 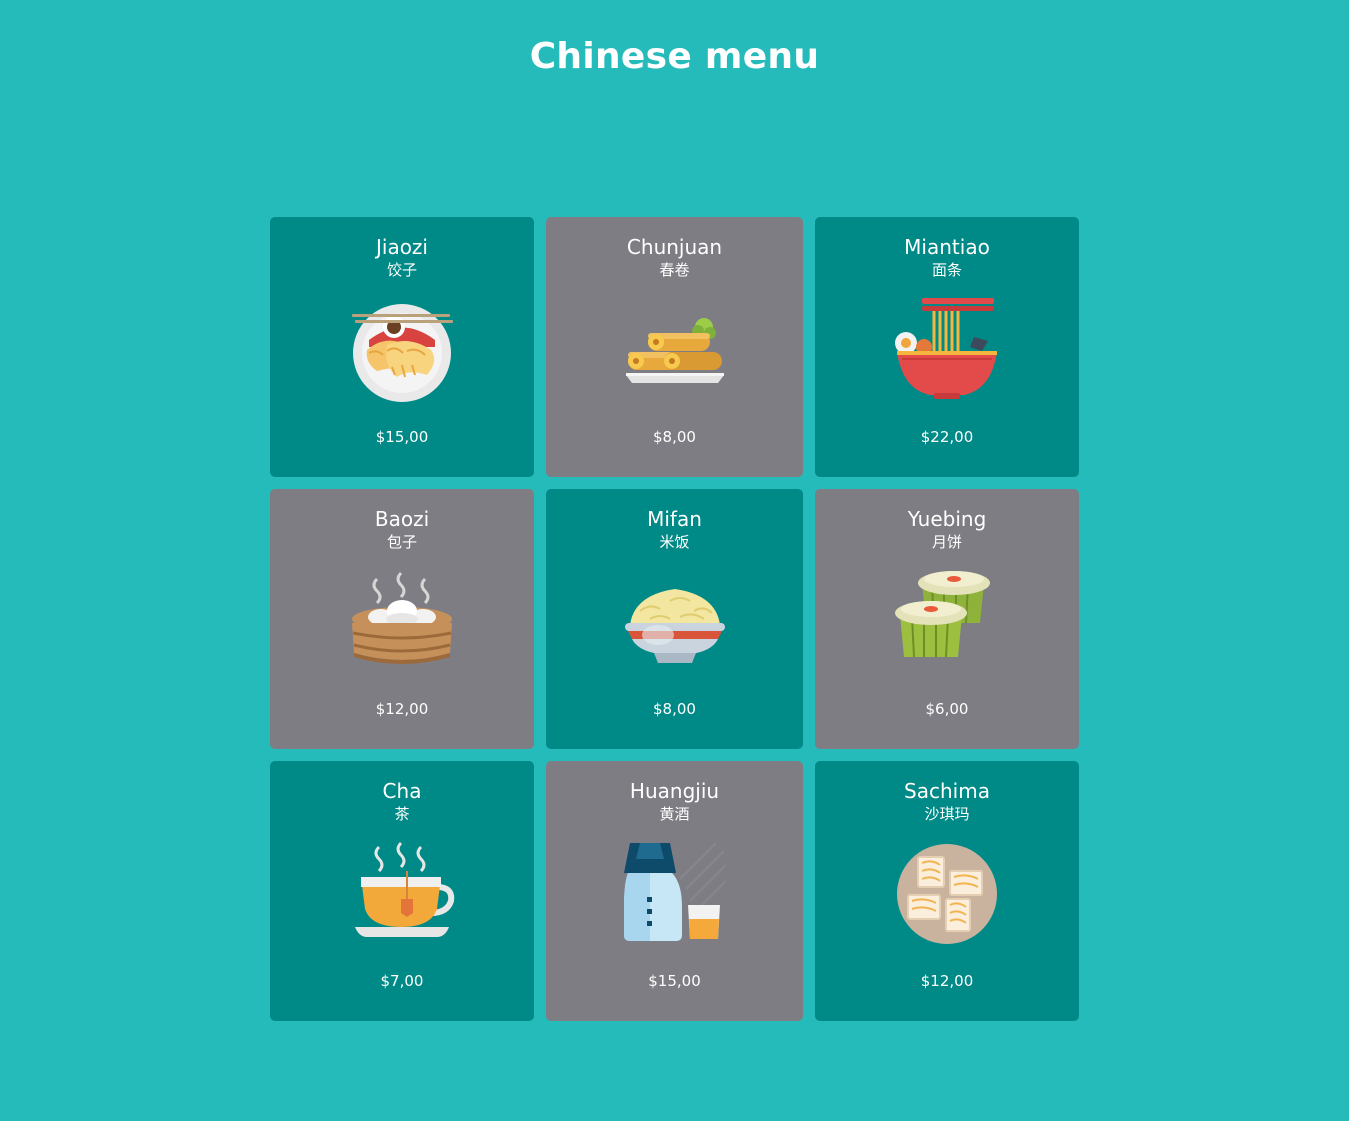 What do you see at coordinates (675, 622) in the screenshot?
I see `rice-bowl-icon` at bounding box center [675, 622].